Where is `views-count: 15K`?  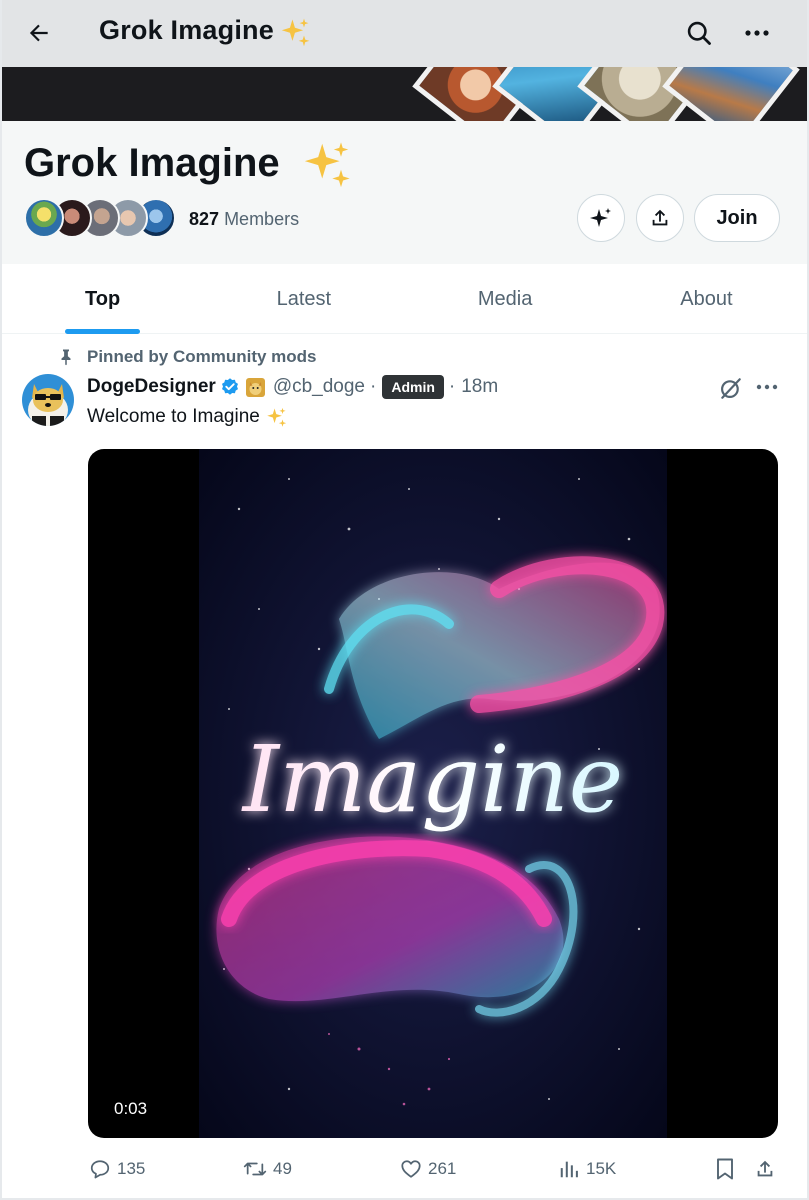 views-count: 15K is located at coordinates (601, 1168).